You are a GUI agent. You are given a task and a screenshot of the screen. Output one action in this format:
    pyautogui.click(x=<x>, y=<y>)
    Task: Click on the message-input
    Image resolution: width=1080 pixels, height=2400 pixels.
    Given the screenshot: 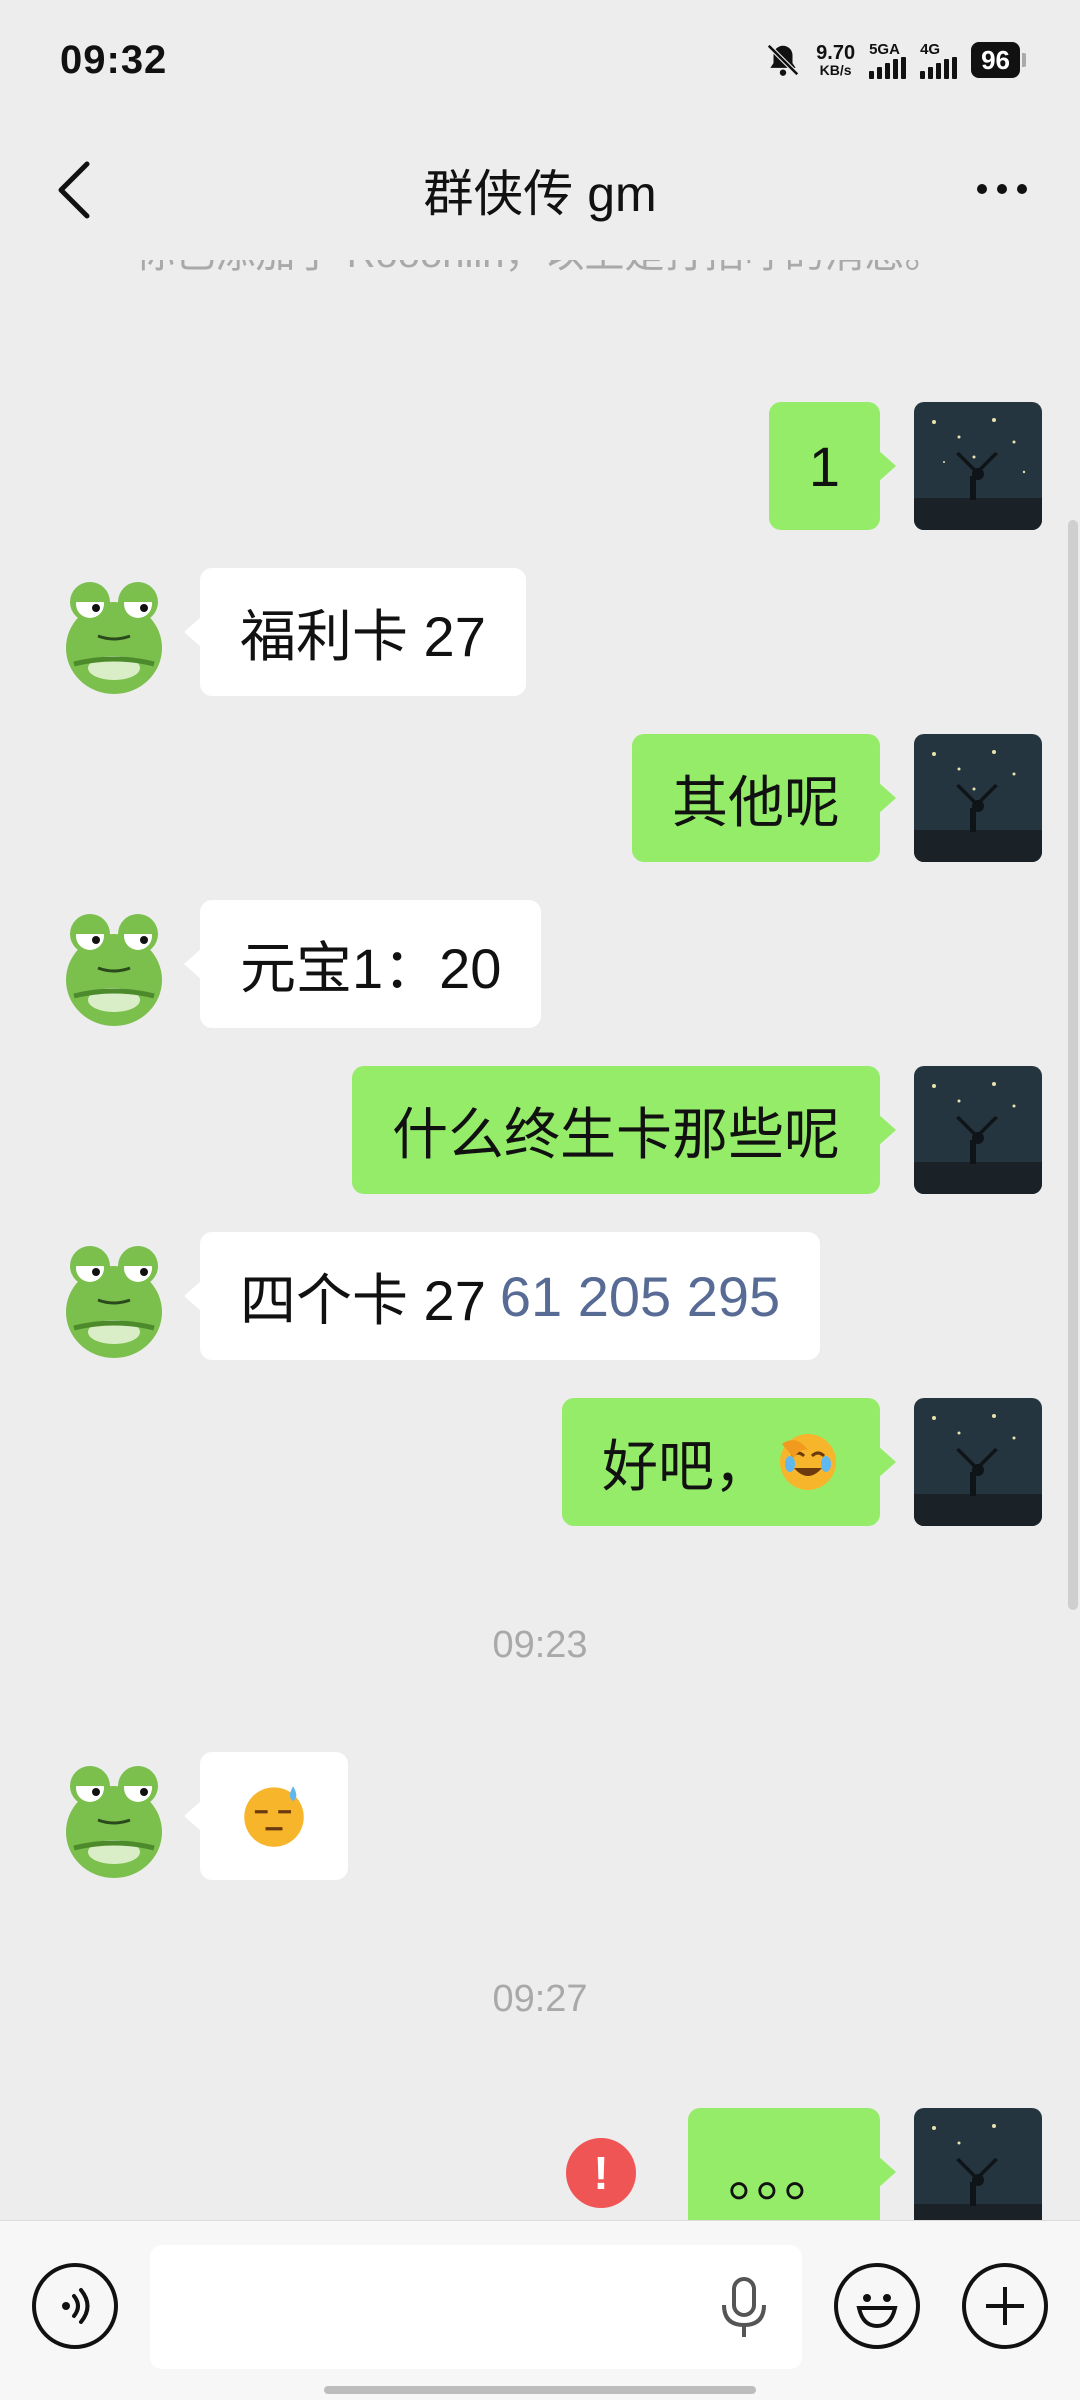 What is the action you would take?
    pyautogui.click(x=476, y=2307)
    